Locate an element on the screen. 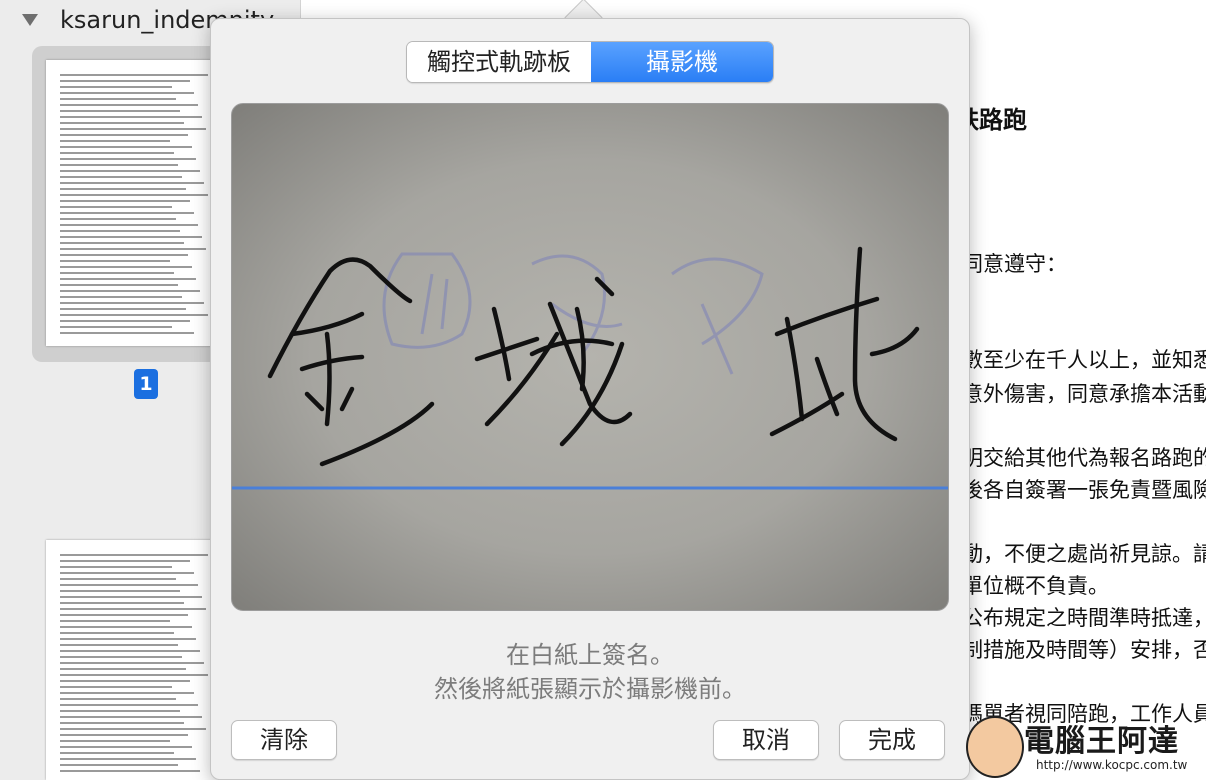 Image resolution: width=1206 pixels, height=780 pixels. input-mode-segmented-control: 觸控式軌跡板 攝影機 is located at coordinates (590, 62).